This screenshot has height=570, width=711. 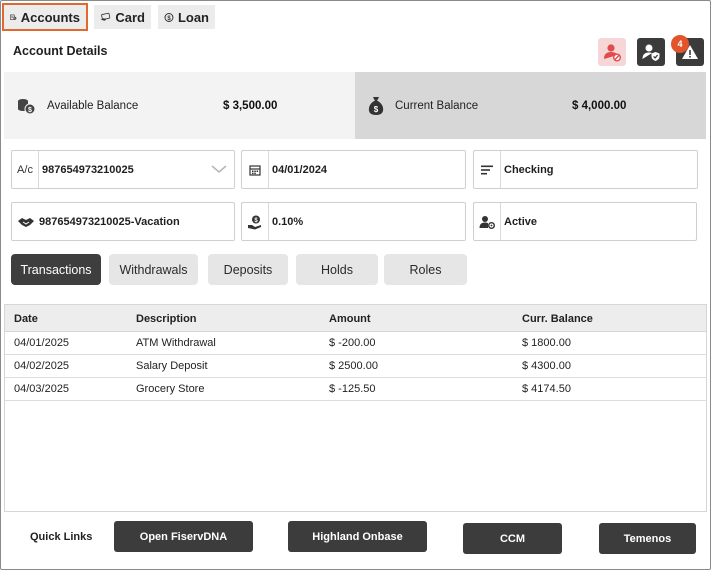 I want to click on hand-coin-icon: $, so click(x=254, y=222).